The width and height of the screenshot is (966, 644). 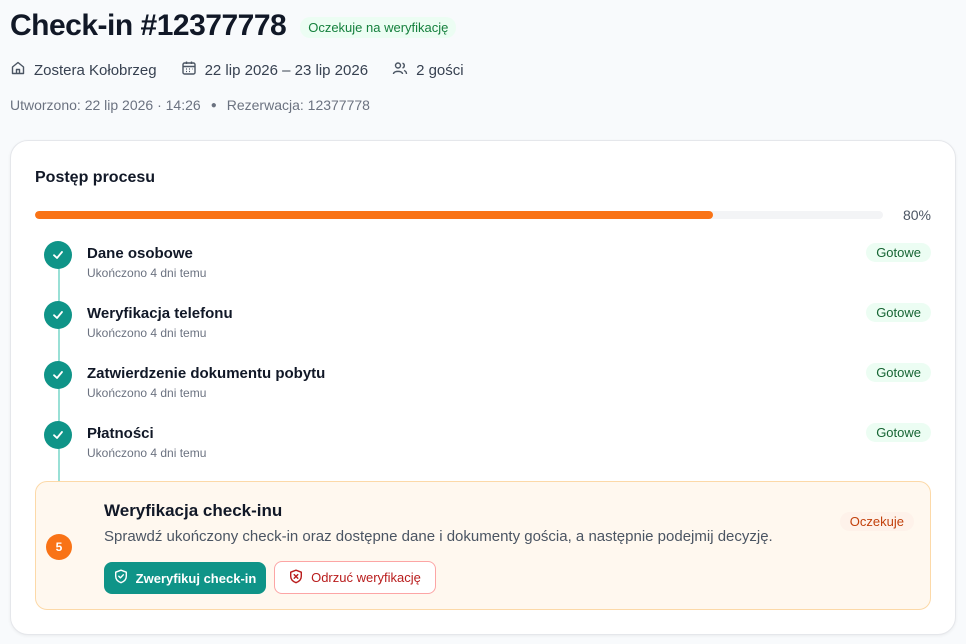 I want to click on shield-check-icon, so click(x=125, y=578).